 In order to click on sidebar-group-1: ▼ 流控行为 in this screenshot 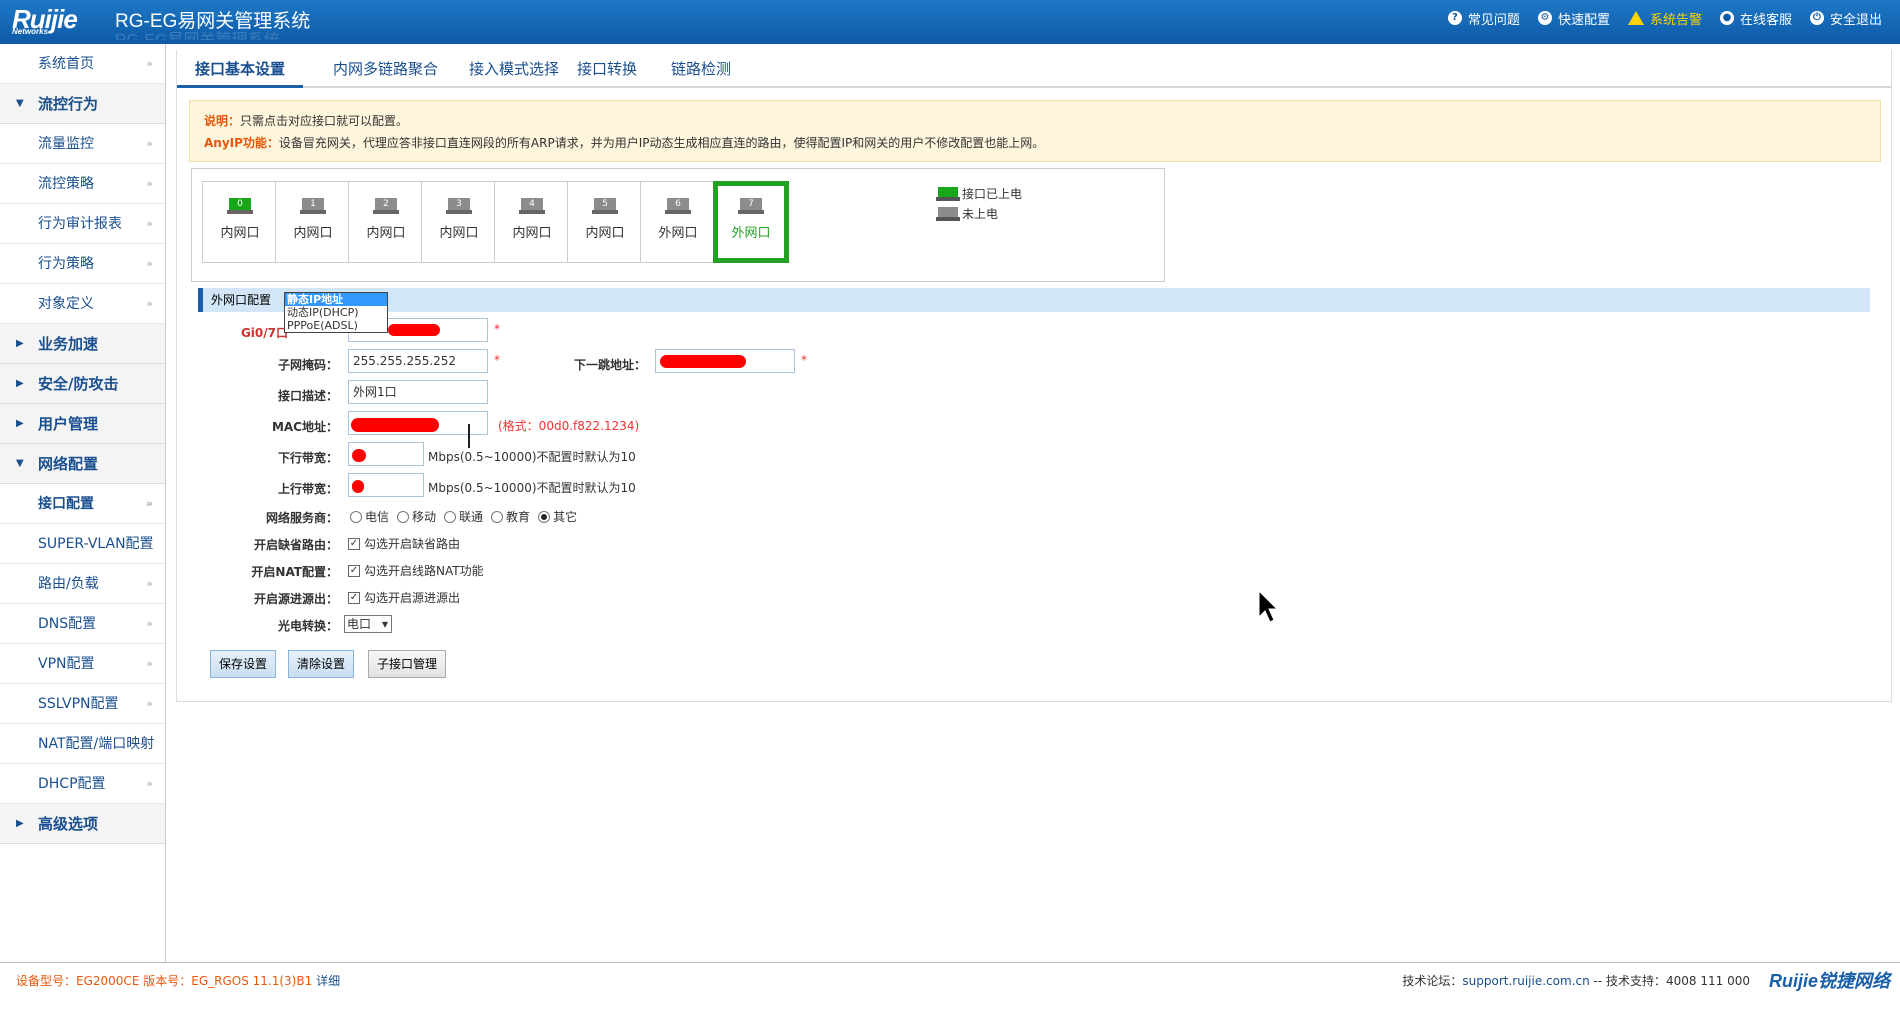, I will do `click(82, 104)`.